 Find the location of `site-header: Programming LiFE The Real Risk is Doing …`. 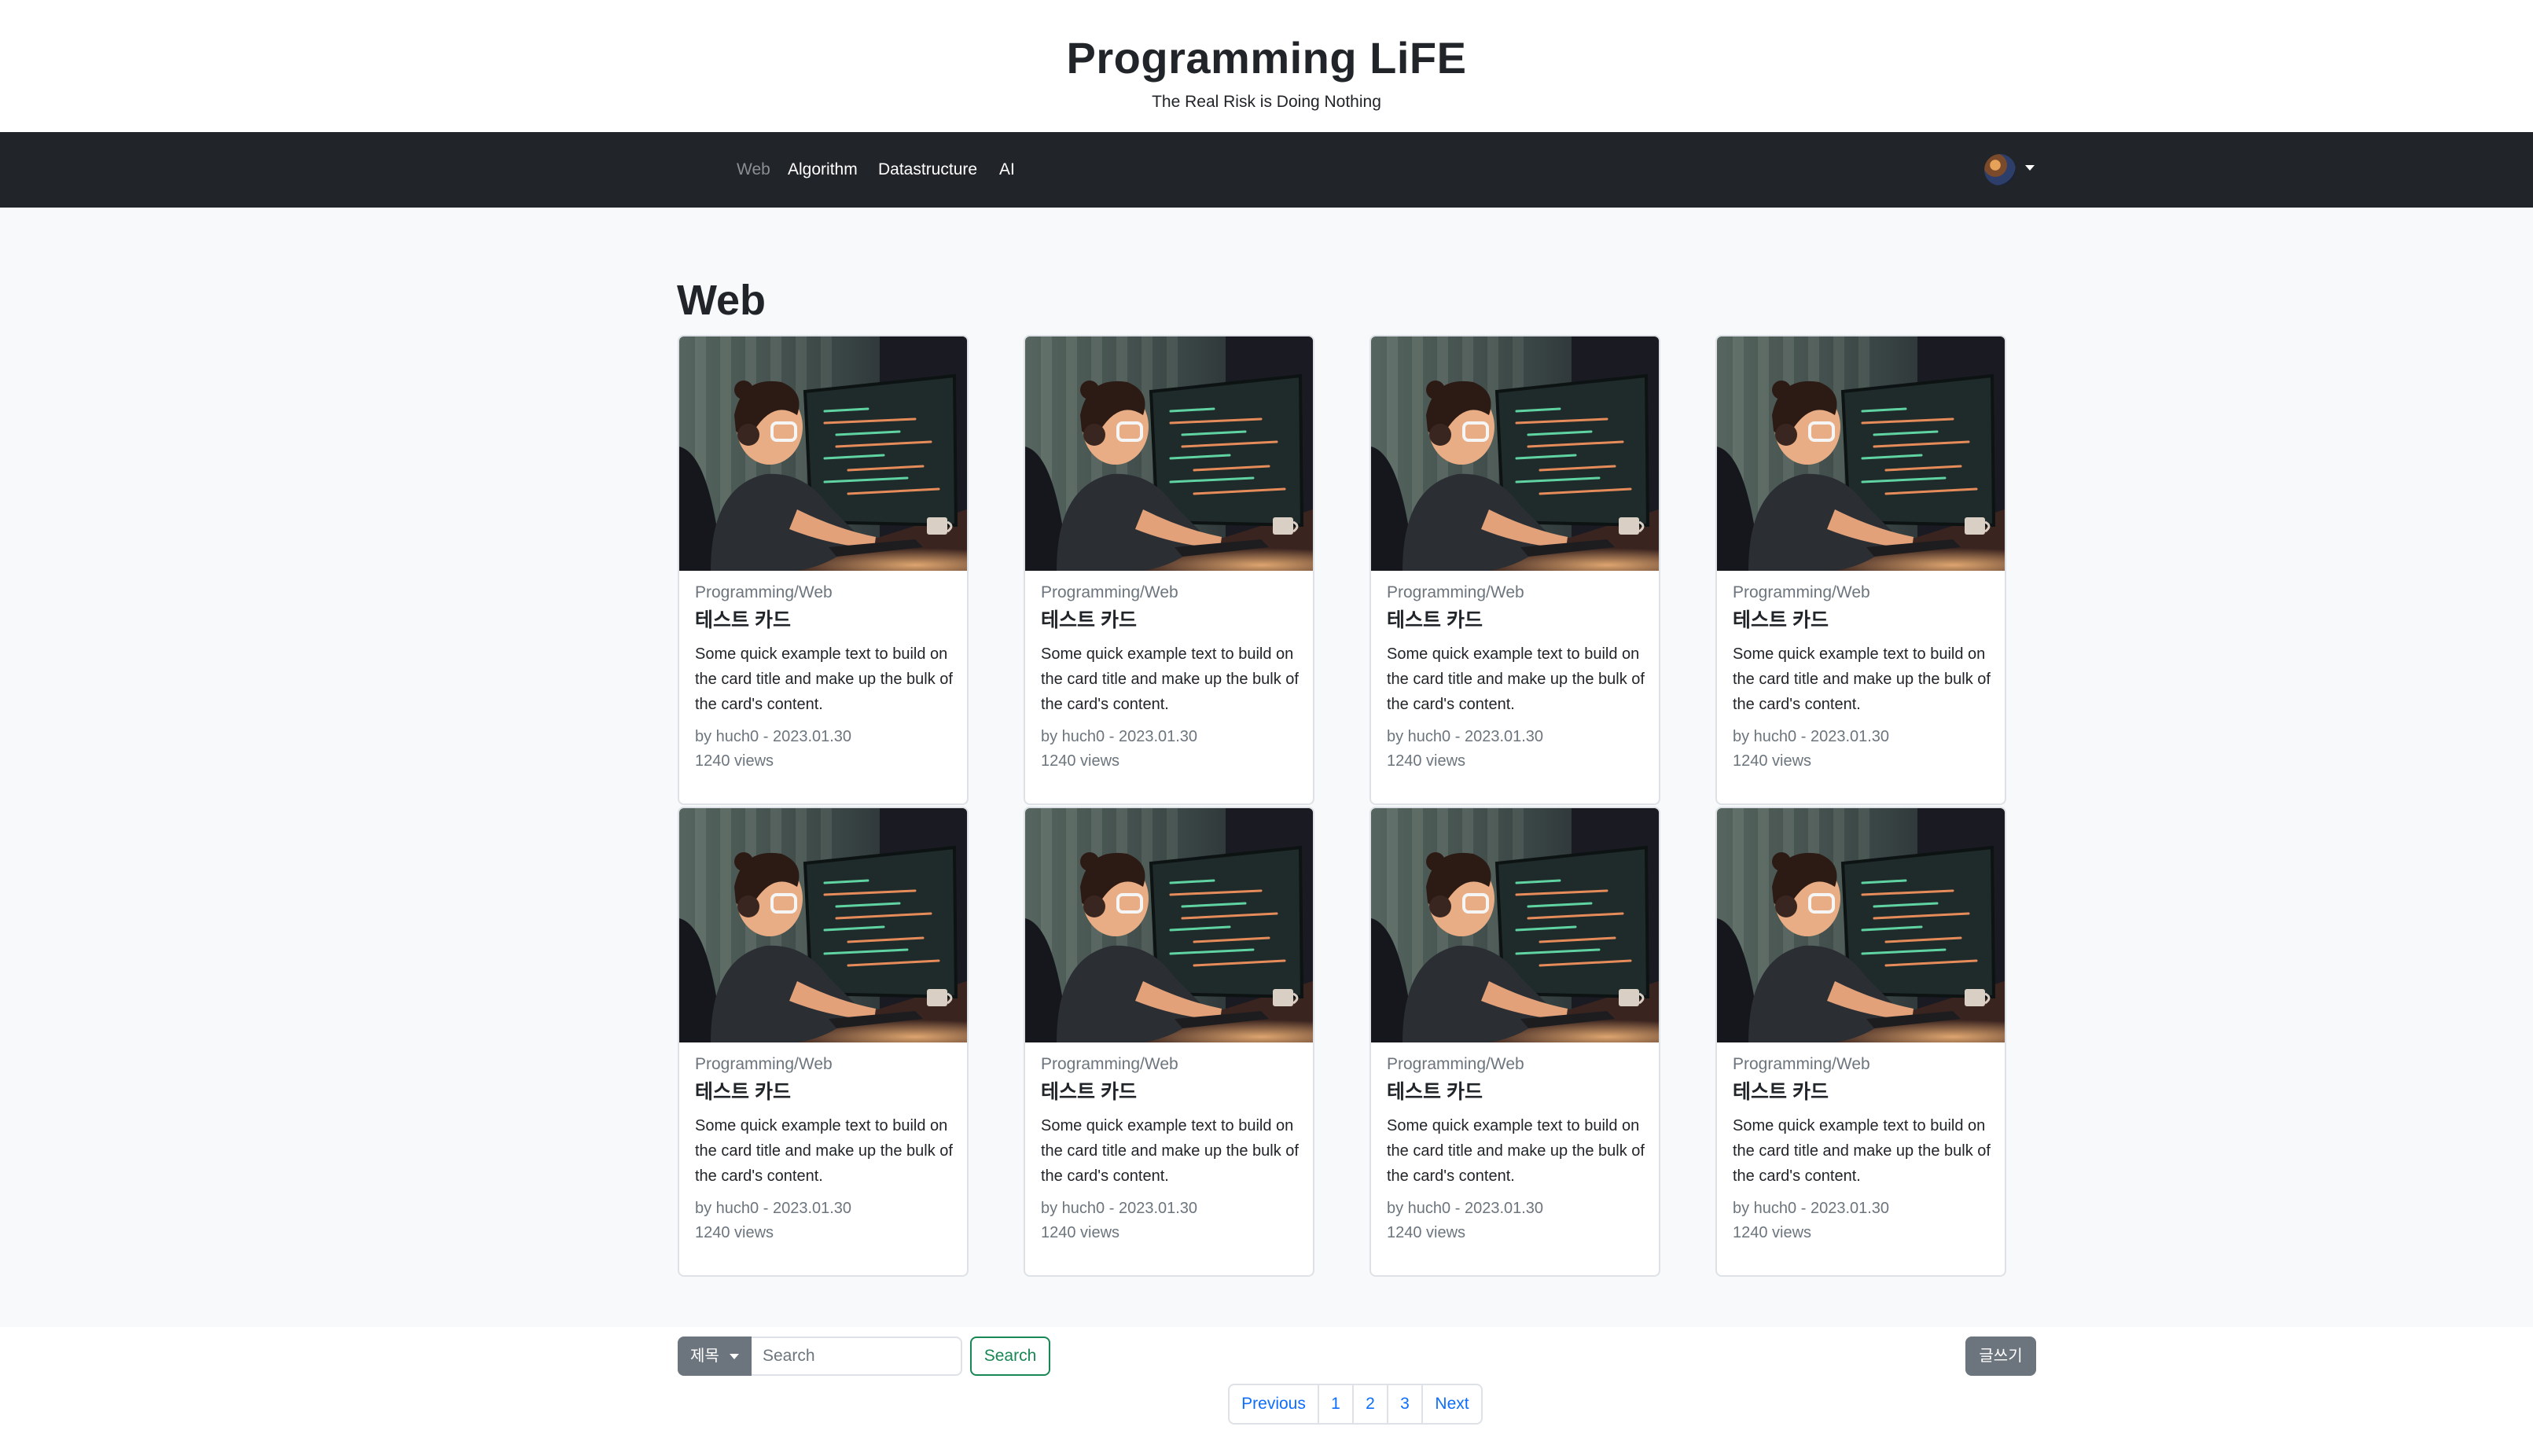

site-header: Programming LiFE The Real Risk is Doing … is located at coordinates (1266, 66).